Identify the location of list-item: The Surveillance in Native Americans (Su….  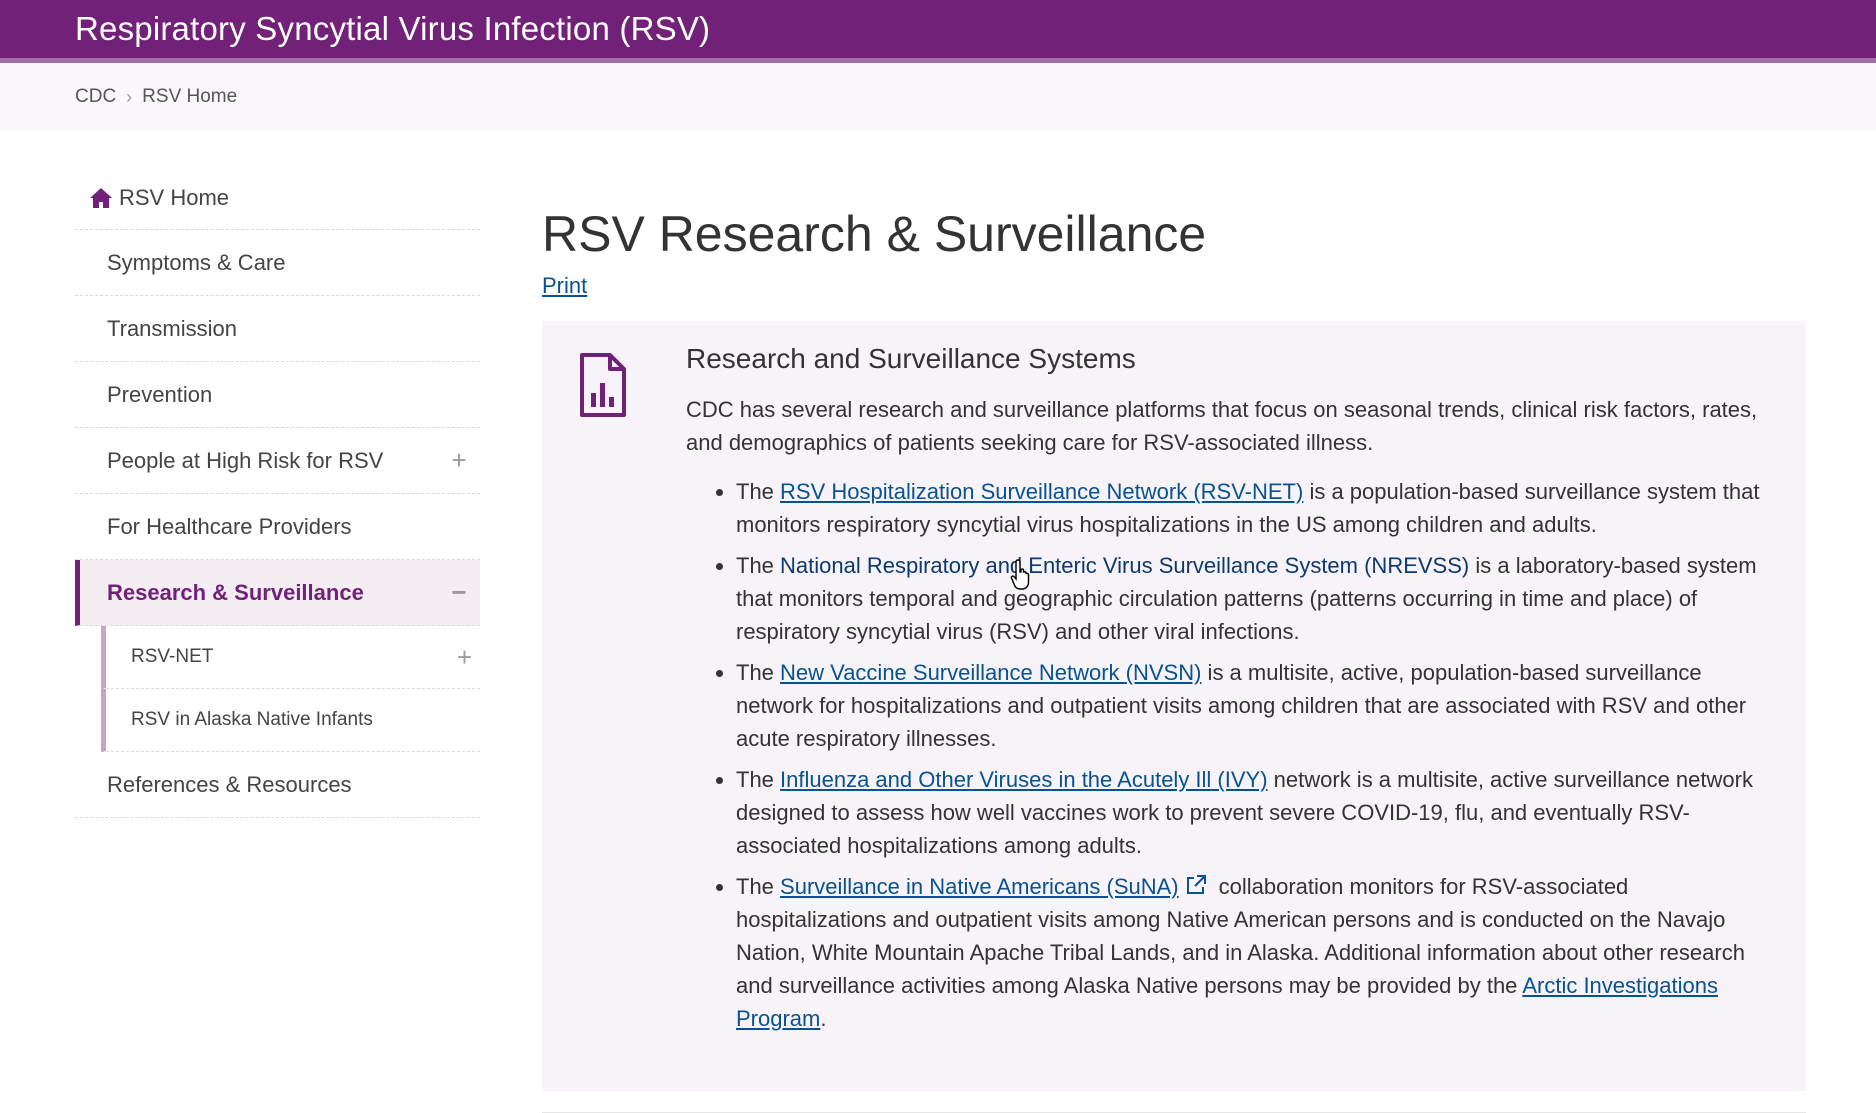
(1256, 952).